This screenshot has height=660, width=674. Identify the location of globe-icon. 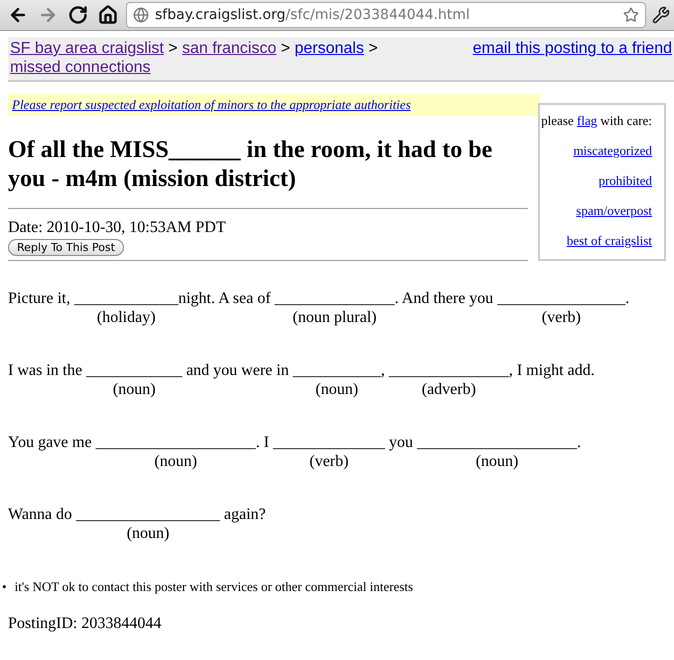
(141, 15).